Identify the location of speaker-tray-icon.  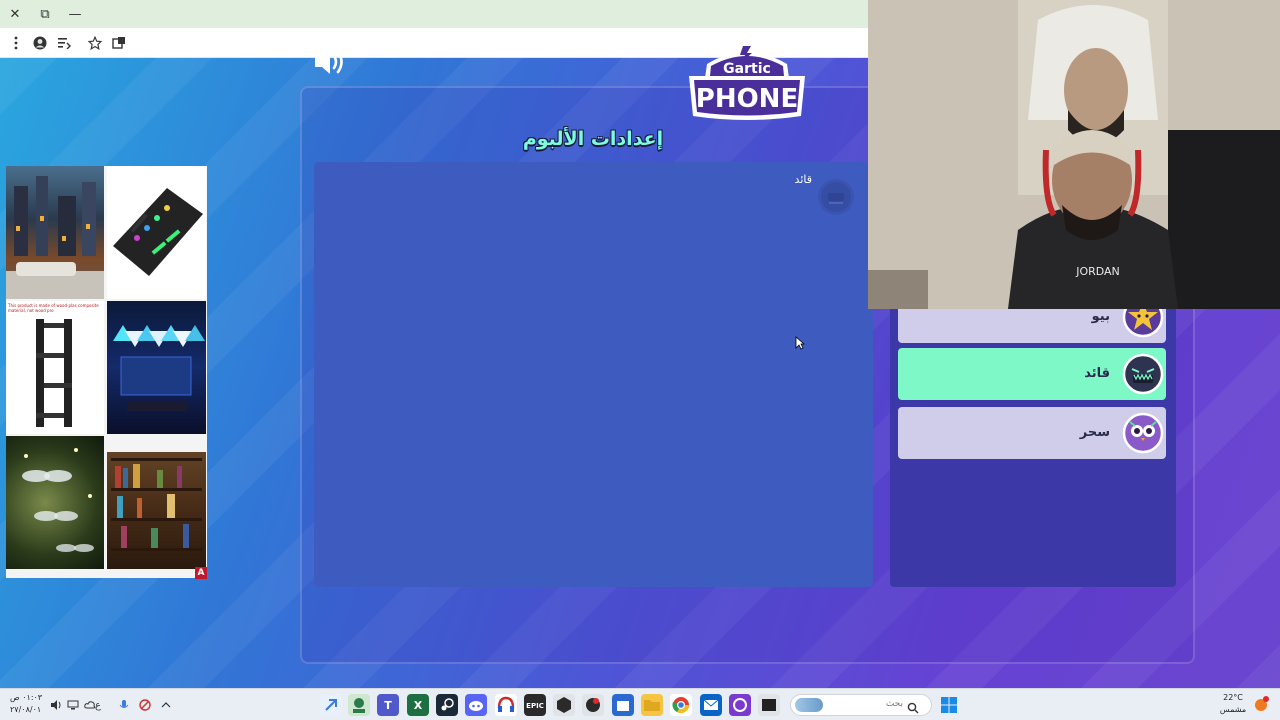
(56, 705).